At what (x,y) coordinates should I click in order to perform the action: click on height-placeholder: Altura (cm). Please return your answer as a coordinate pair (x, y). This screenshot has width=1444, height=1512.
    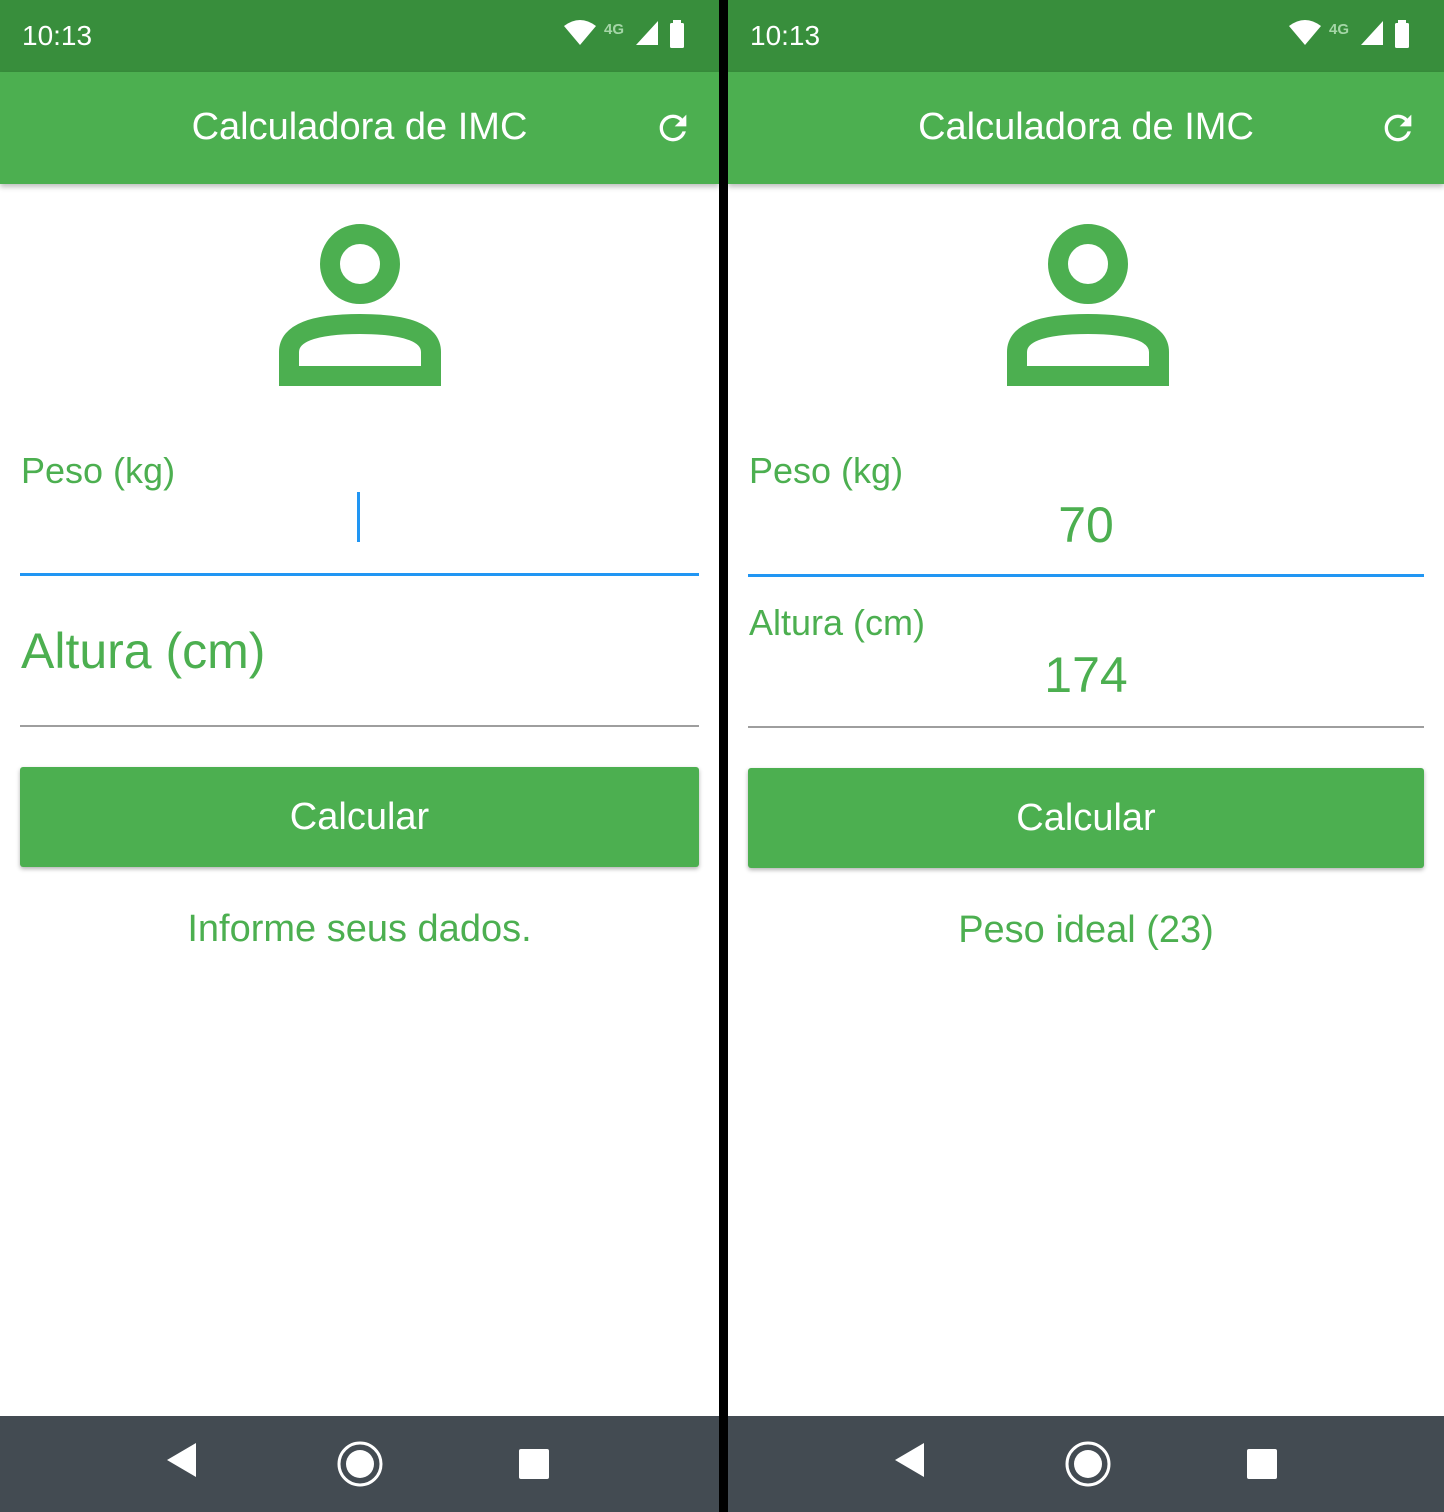
    Looking at the image, I should click on (143, 651).